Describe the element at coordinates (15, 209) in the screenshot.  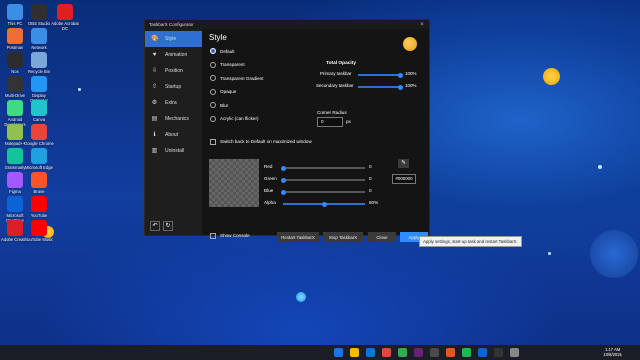
I see `desktop-icon: Microsoft OneDrive` at that location.